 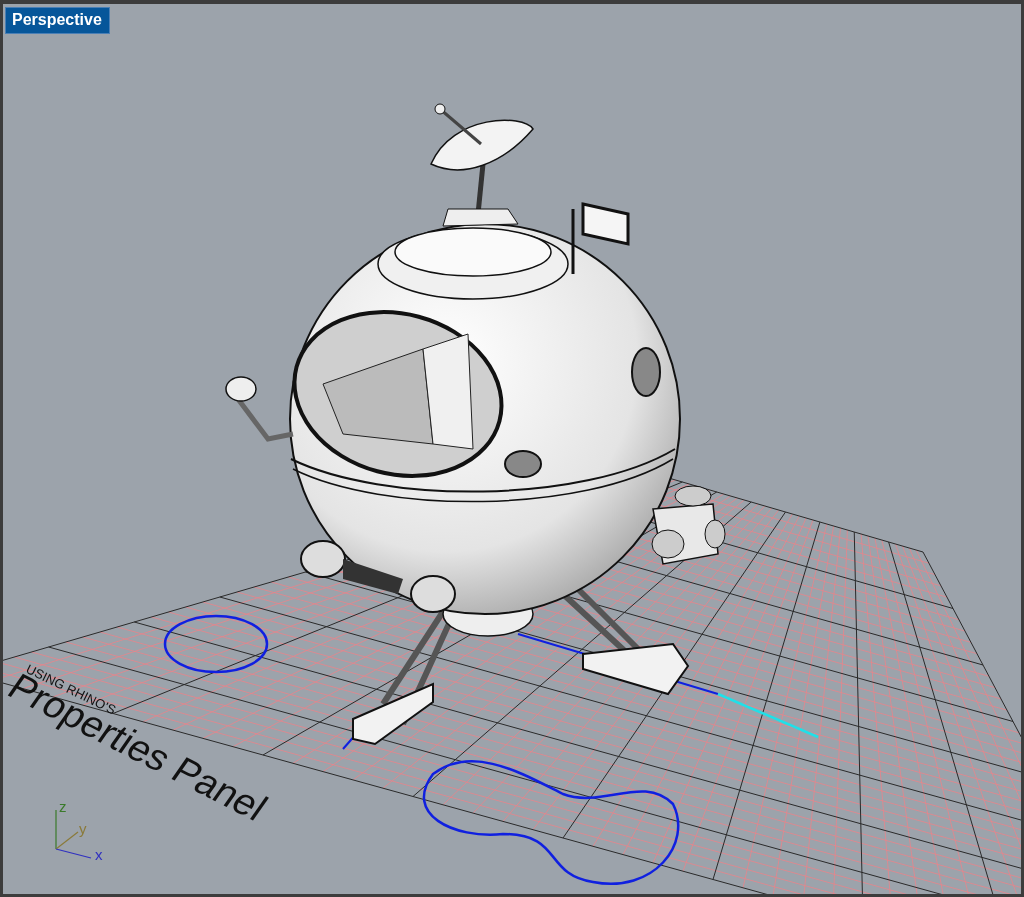 I want to click on axis-label: y, so click(x=83, y=828).